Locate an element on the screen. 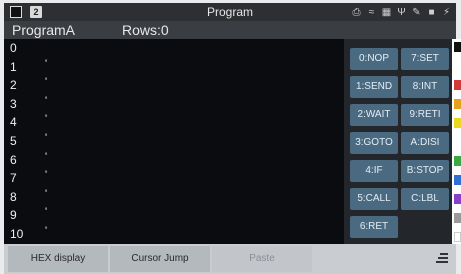  line-number: 3 is located at coordinates (13, 103).